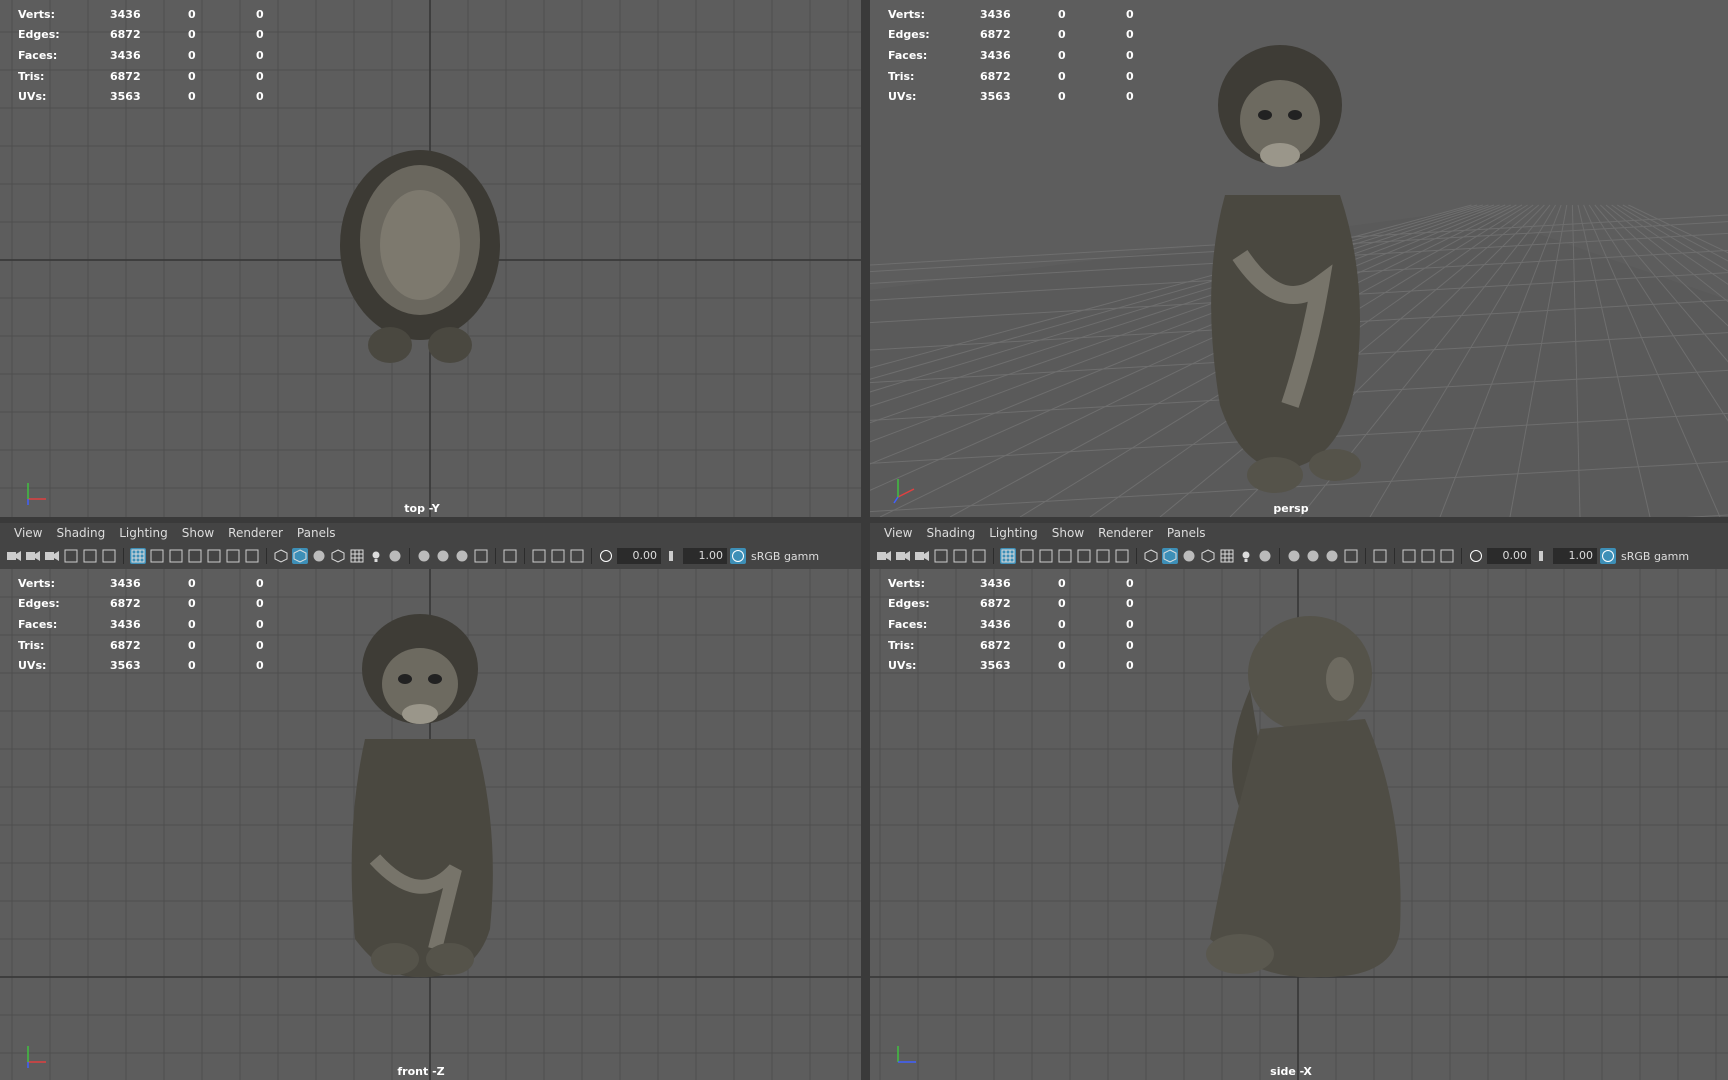 This screenshot has width=1728, height=1080. I want to click on hud-row: Verts: 3436 0 0, so click(157, 14).